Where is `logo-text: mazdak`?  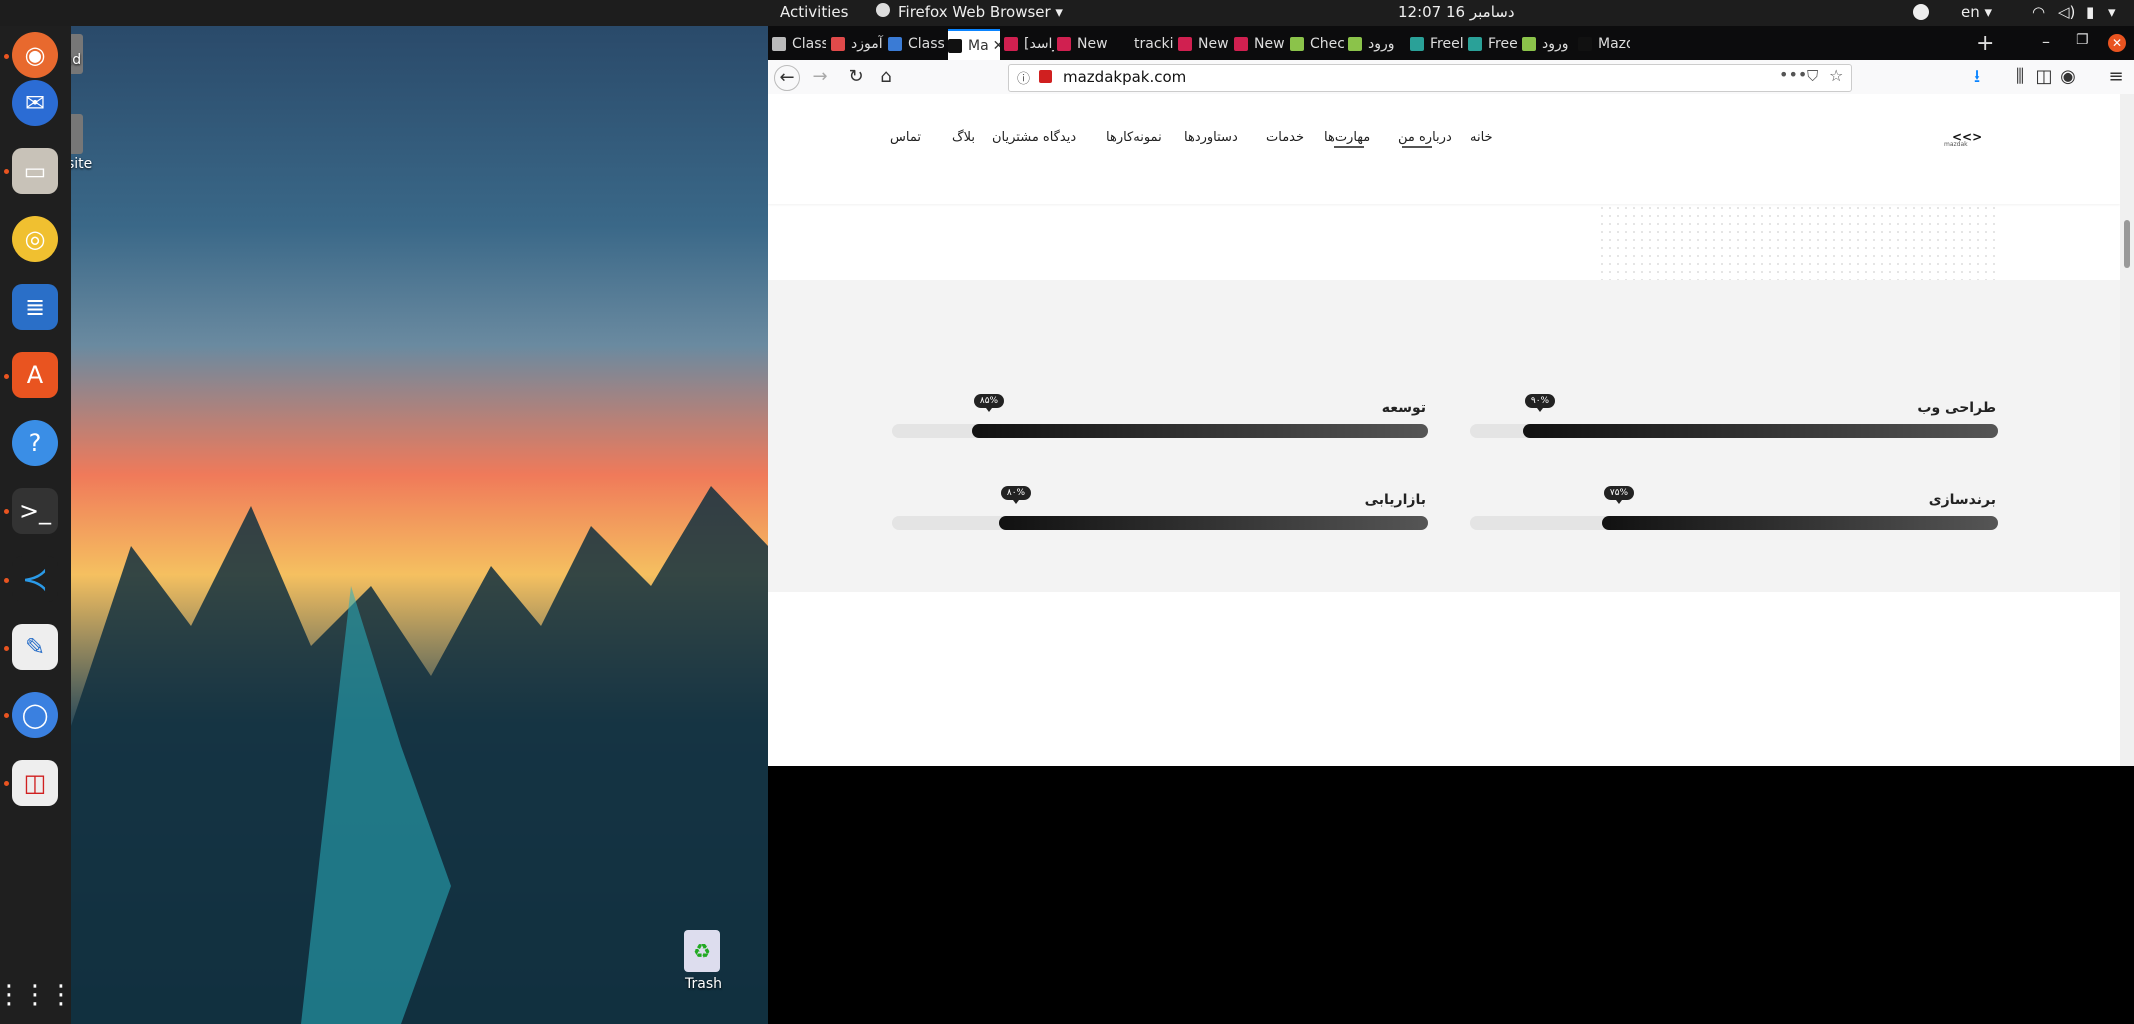 logo-text: mazdak is located at coordinates (1956, 144).